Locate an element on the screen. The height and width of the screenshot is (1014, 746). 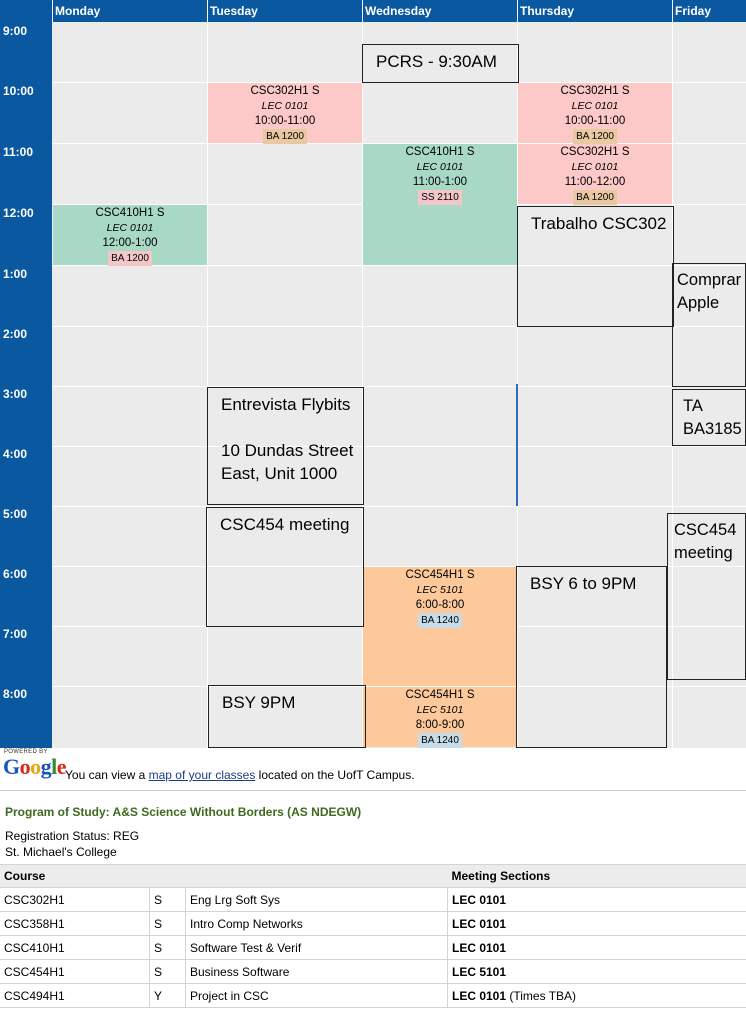
registration-status: Registration Status: REG is located at coordinates (72, 836).